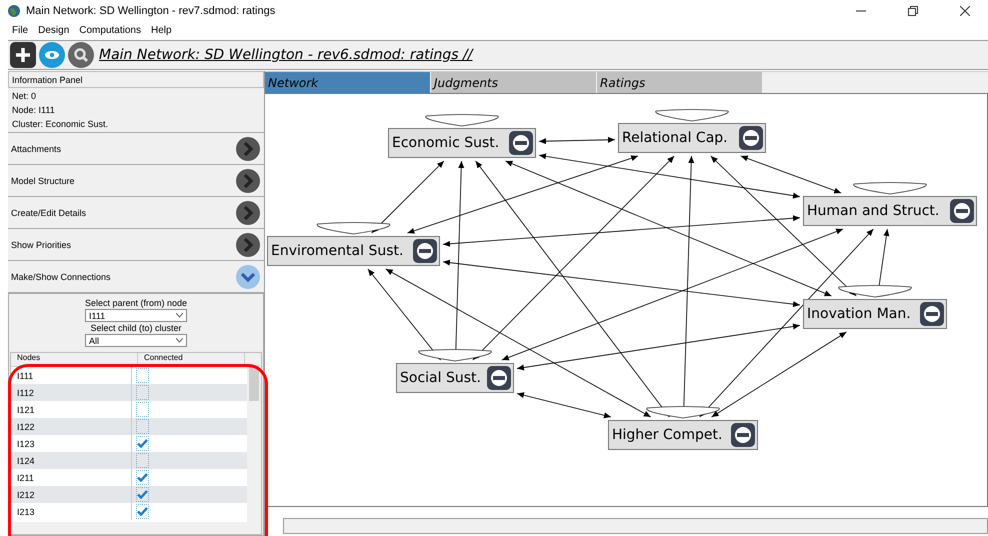  I want to click on panel-header: Information Panel, so click(136, 79).